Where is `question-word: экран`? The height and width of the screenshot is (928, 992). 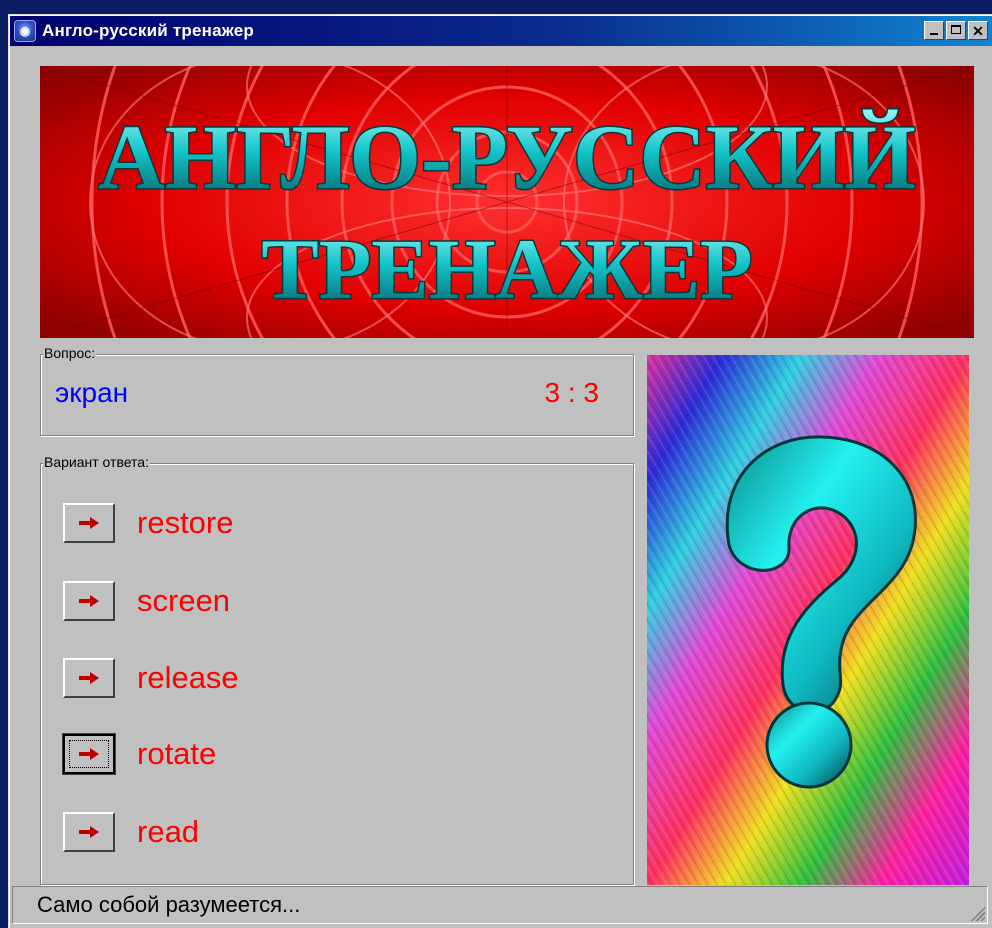 question-word: экран is located at coordinates (92, 392).